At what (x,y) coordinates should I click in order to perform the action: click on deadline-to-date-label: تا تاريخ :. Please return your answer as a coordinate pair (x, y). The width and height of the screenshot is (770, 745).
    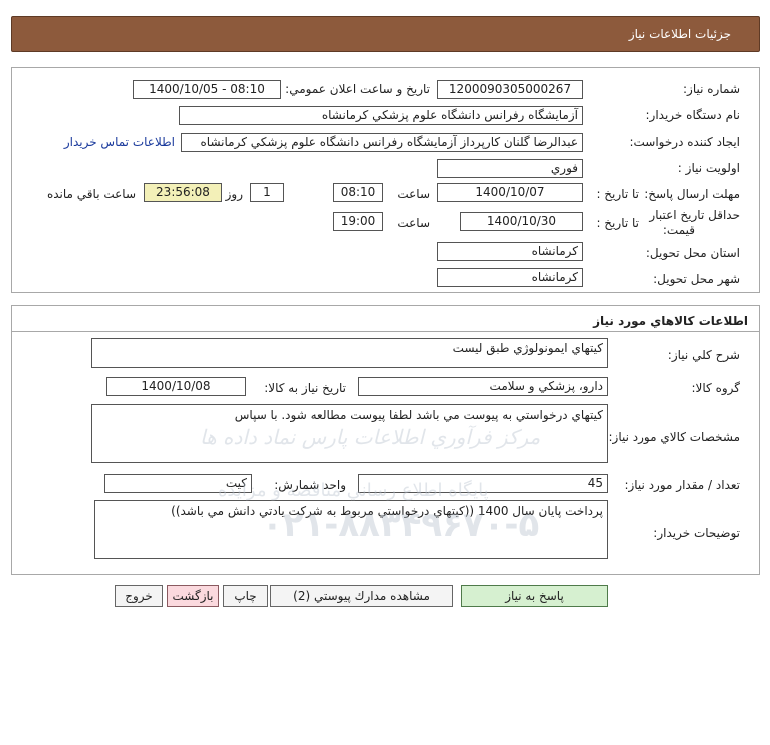
    Looking at the image, I should click on (617, 194).